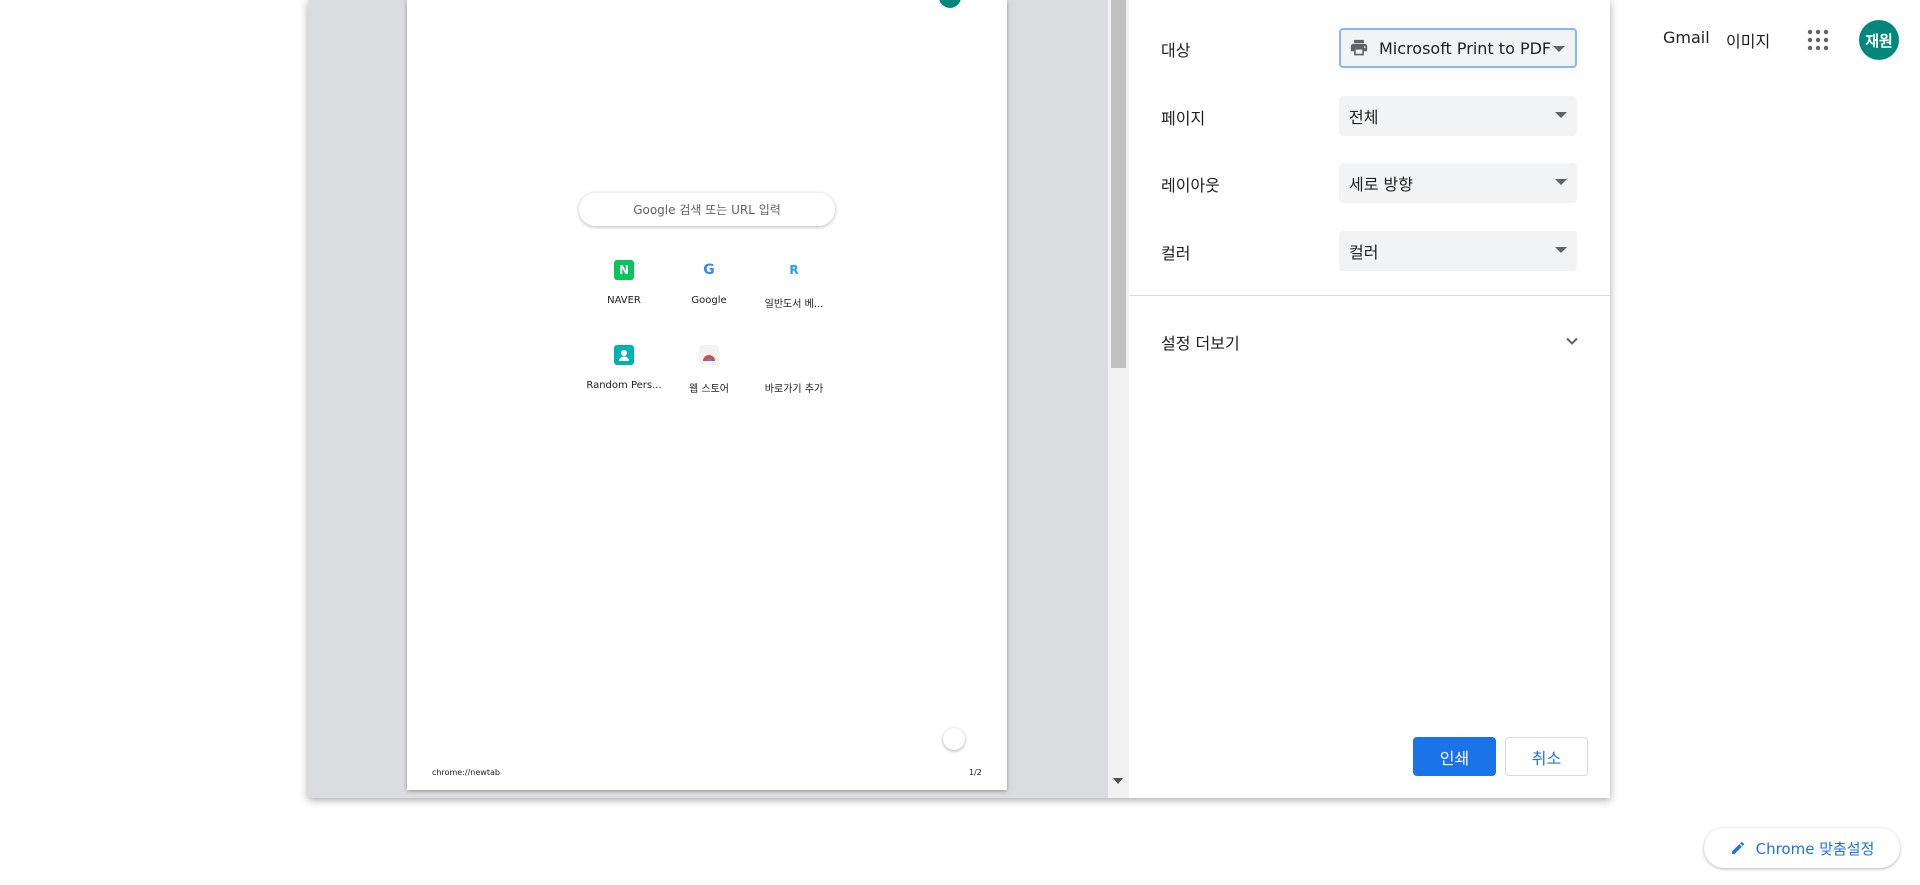 This screenshot has width=1920, height=885. What do you see at coordinates (1686, 37) in the screenshot?
I see `gmail-link: Gmail` at bounding box center [1686, 37].